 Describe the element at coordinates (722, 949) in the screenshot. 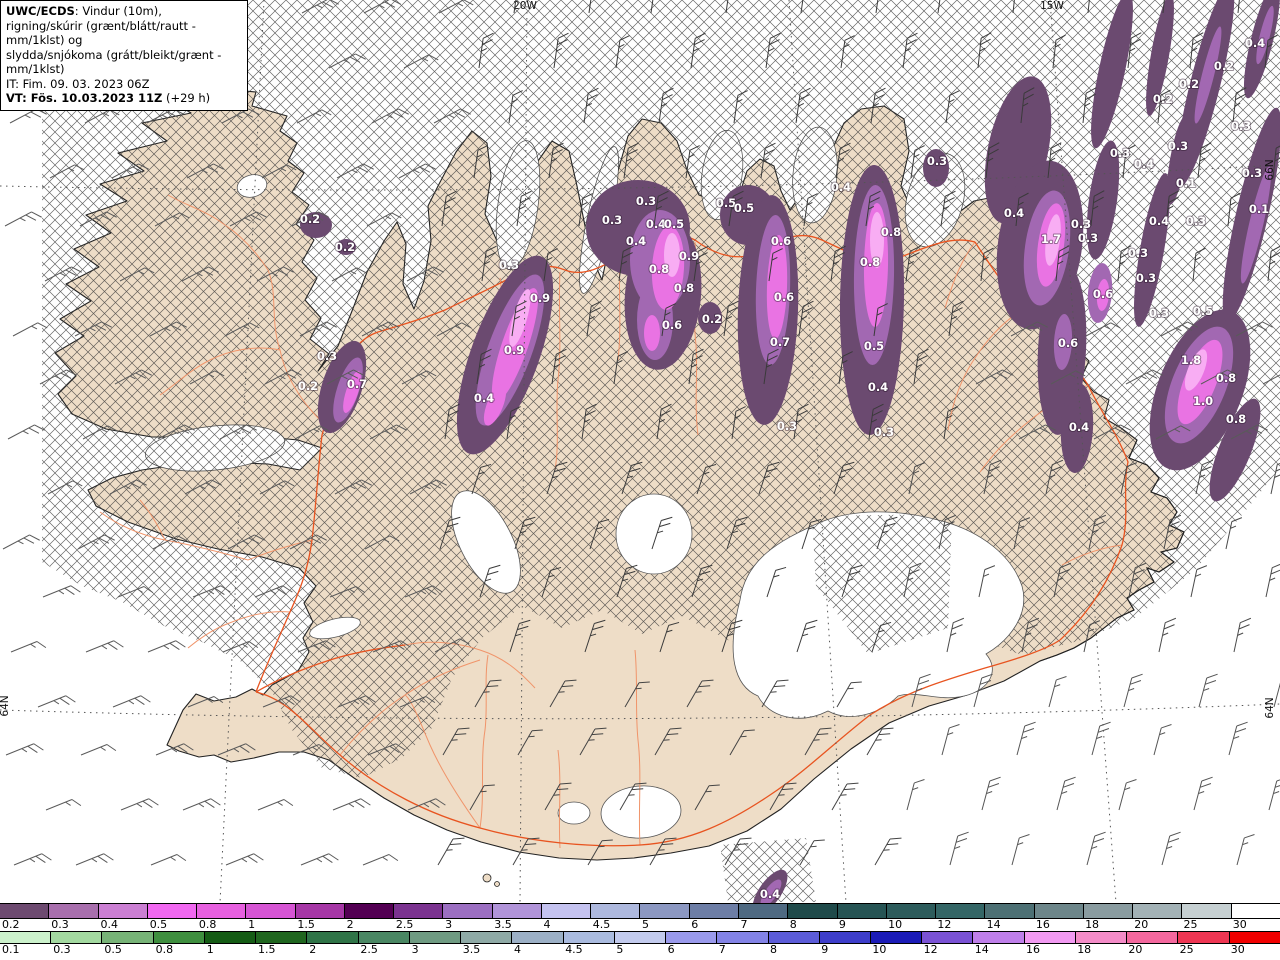

I see `colorbar-tick-label: 7` at that location.